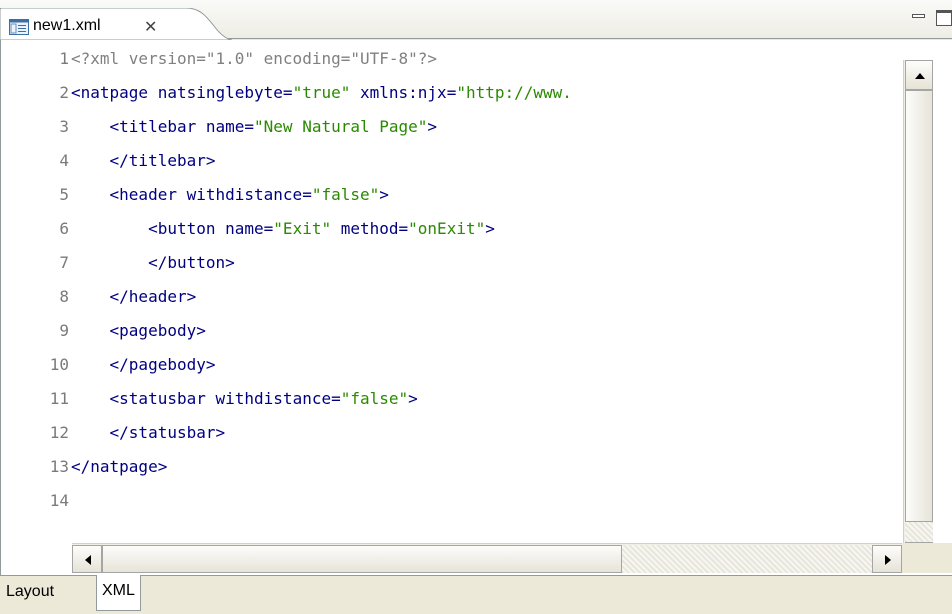 Image resolution: width=952 pixels, height=614 pixels. I want to click on vertical-scrollbar, so click(918, 316).